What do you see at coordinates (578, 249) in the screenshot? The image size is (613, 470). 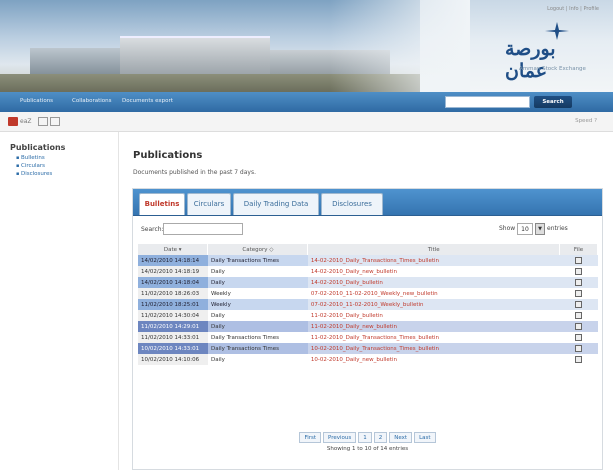 I see `column-header-file: File` at bounding box center [578, 249].